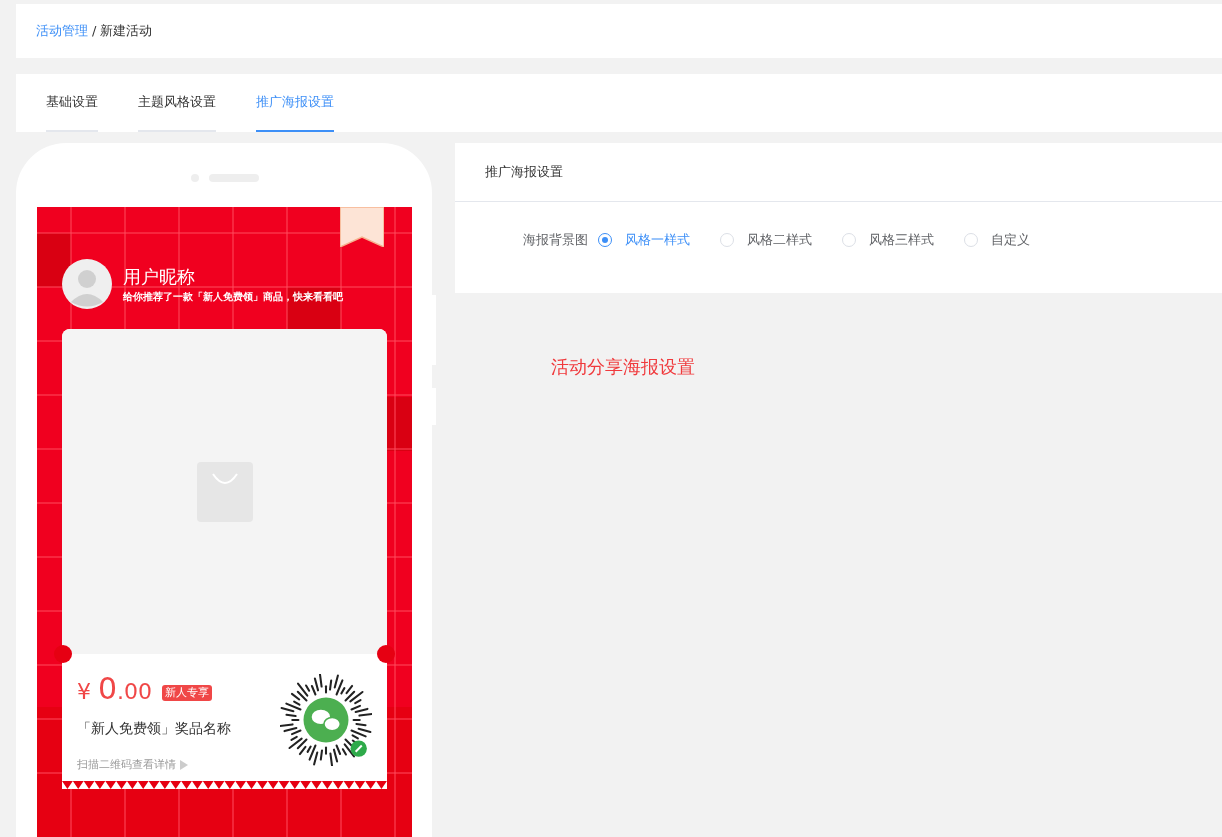 The image size is (1222, 837). I want to click on radio-option: 自定义, so click(997, 240).